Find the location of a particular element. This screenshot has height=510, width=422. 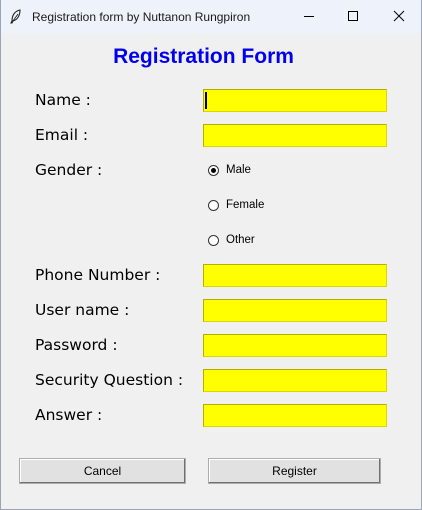

gender-male-label: Male is located at coordinates (238, 170).